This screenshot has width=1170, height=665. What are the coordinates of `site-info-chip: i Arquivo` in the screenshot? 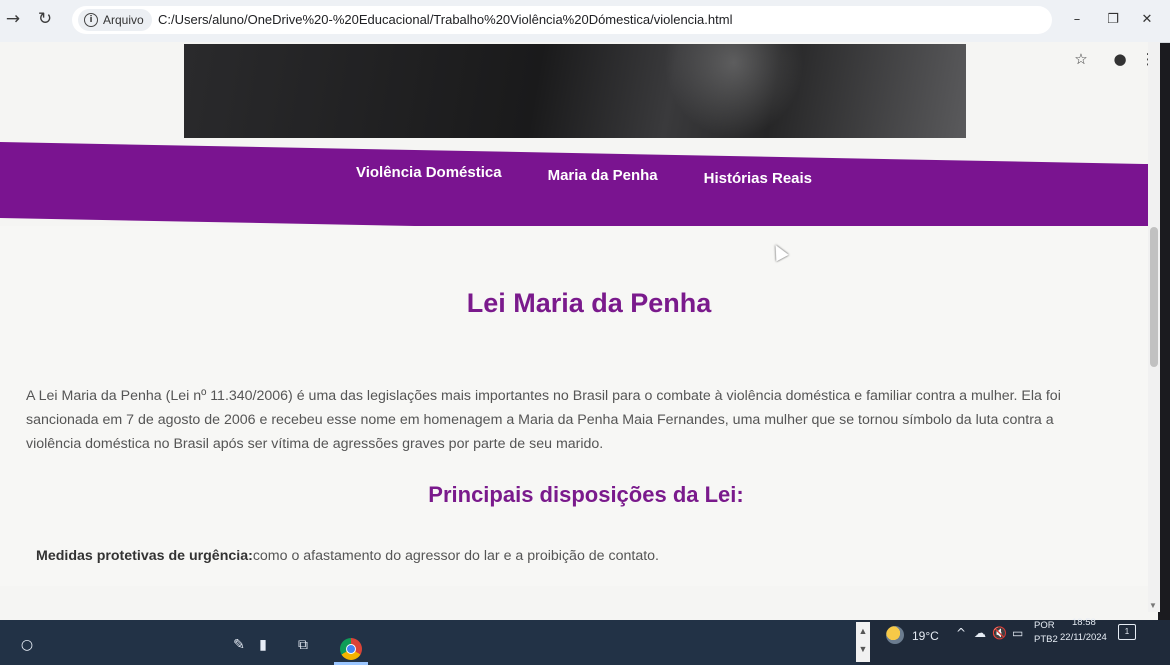 It's located at (115, 20).